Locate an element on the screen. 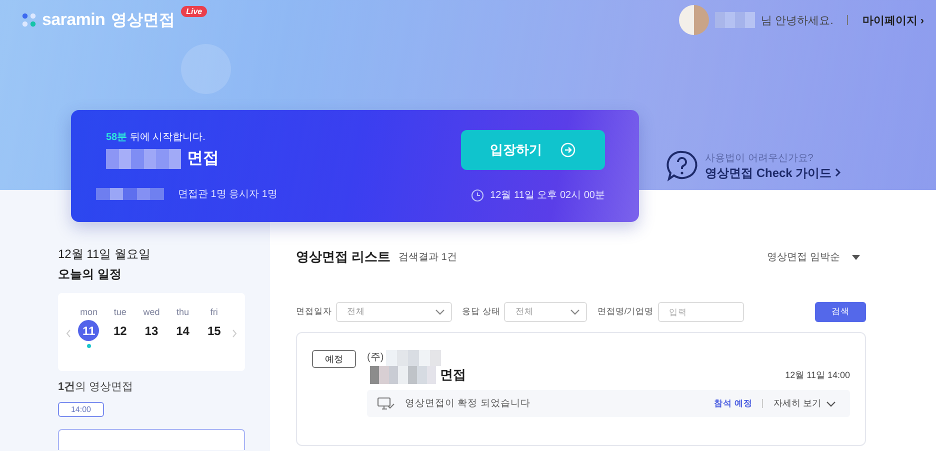 The width and height of the screenshot is (936, 451). greeting-text: 님 안녕하세요. is located at coordinates (797, 21).